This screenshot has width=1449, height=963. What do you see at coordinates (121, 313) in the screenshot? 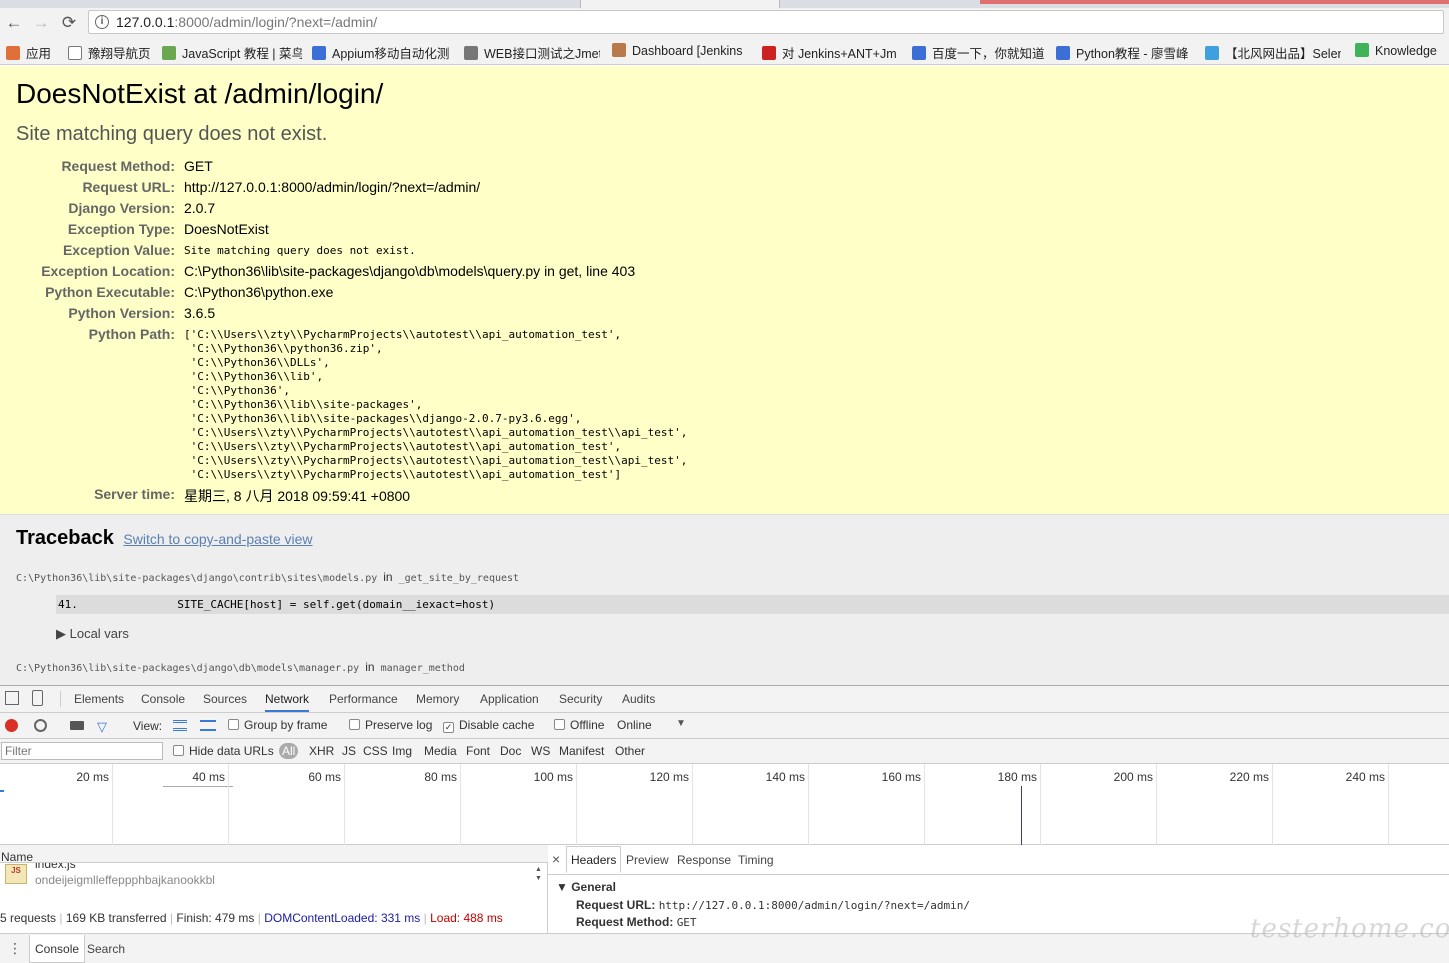
I see `meta-key: Python Version:` at bounding box center [121, 313].